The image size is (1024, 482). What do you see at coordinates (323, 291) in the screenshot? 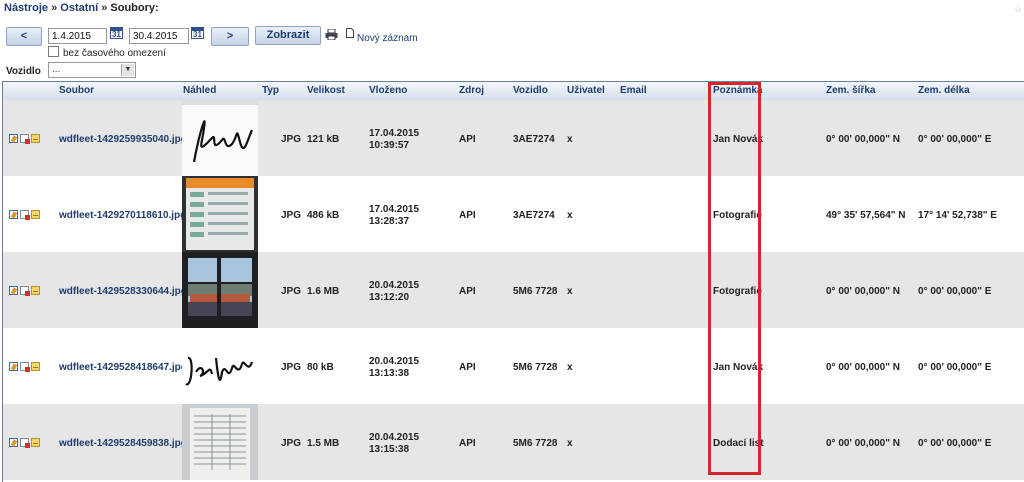
I see `file-size: 1.6 MB` at bounding box center [323, 291].